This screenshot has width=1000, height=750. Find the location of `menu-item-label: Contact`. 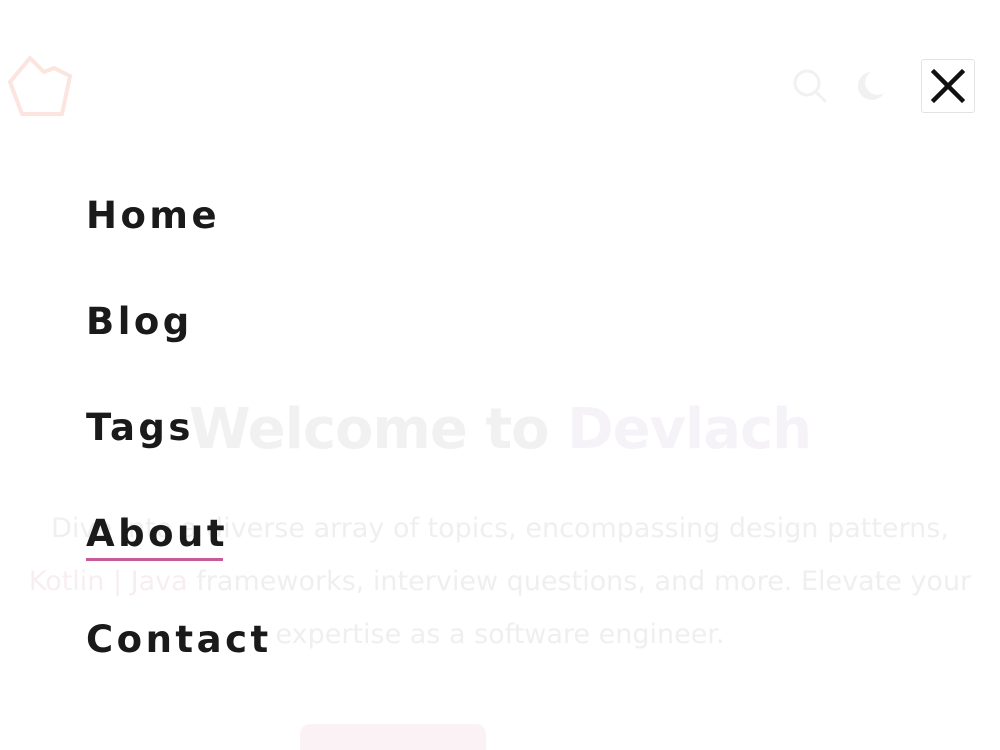

menu-item-label: Contact is located at coordinates (179, 639).